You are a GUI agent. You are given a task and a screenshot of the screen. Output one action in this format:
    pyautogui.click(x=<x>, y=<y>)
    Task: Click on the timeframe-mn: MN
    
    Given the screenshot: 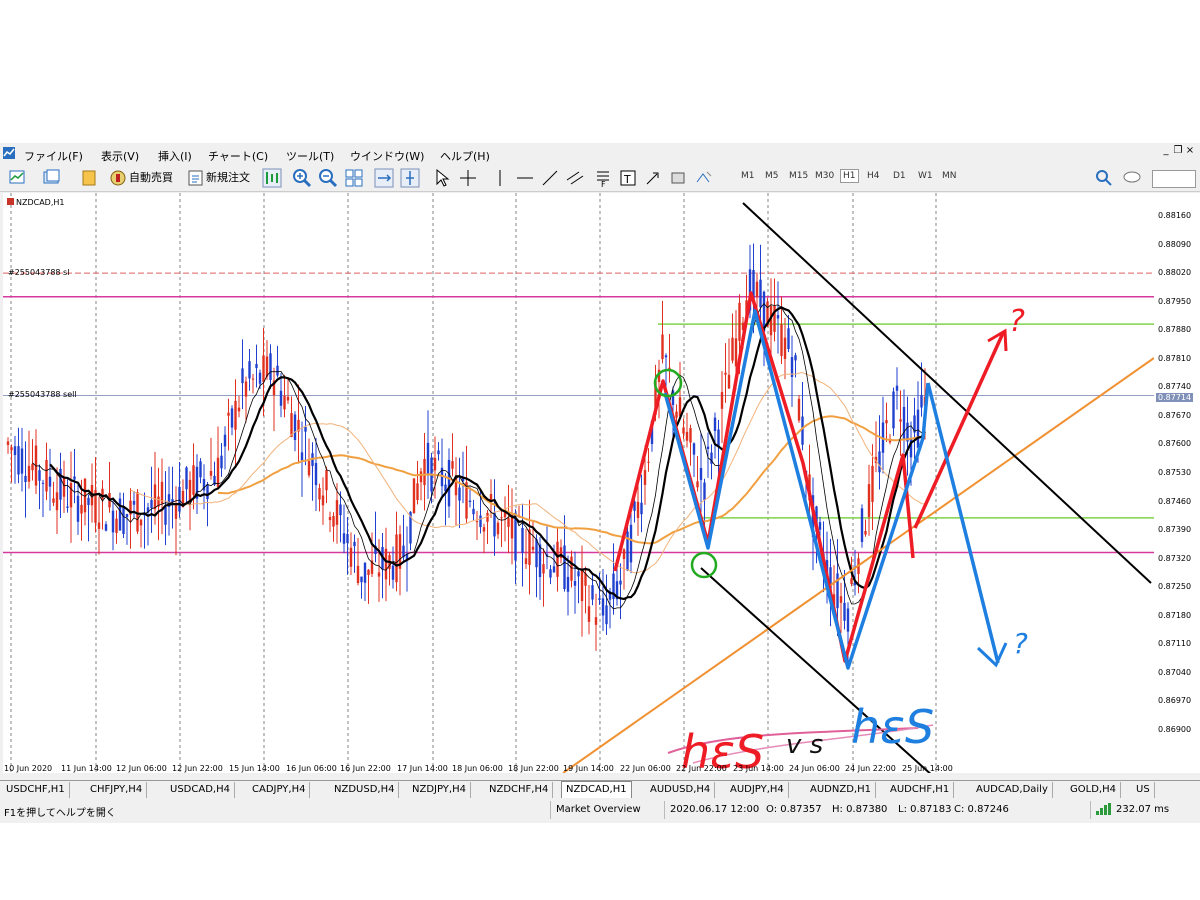 What is the action you would take?
    pyautogui.click(x=949, y=176)
    